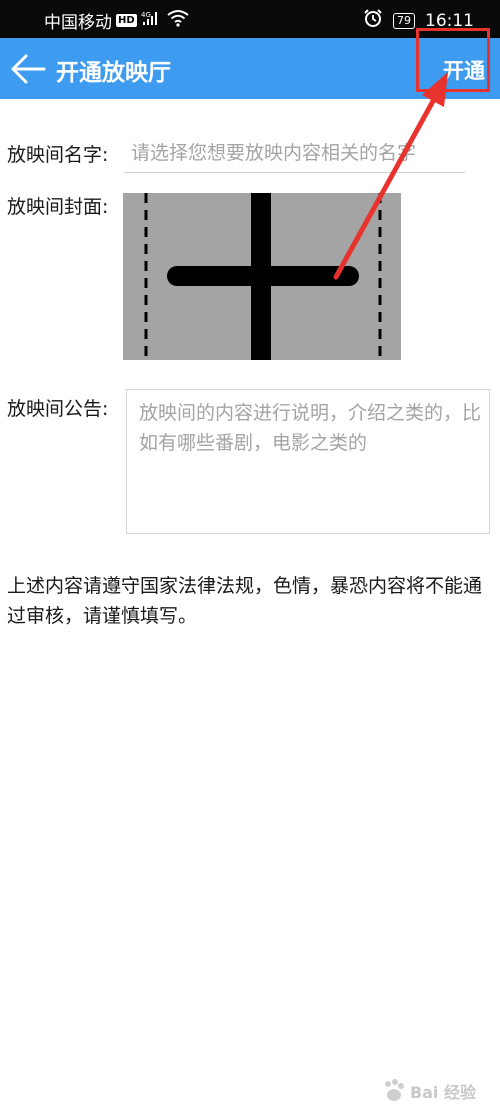 This screenshot has height=1111, width=500. What do you see at coordinates (58, 409) in the screenshot?
I see `notice-label: 放映间公告:` at bounding box center [58, 409].